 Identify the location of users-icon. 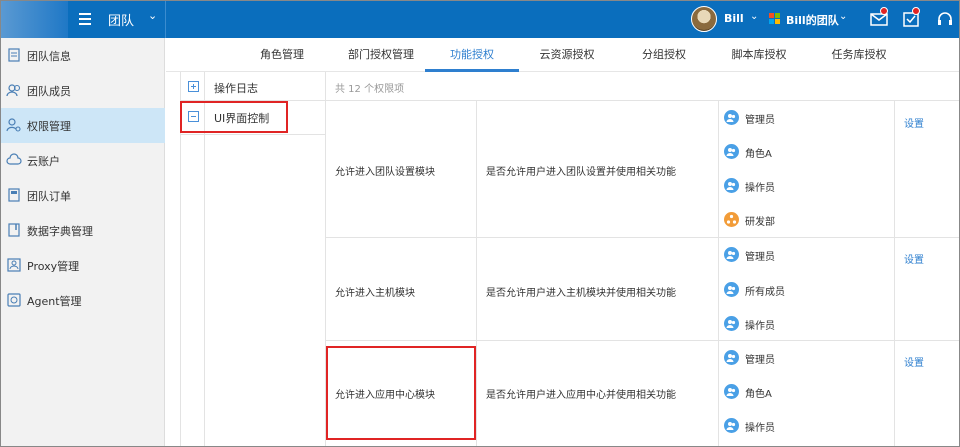
(13, 90).